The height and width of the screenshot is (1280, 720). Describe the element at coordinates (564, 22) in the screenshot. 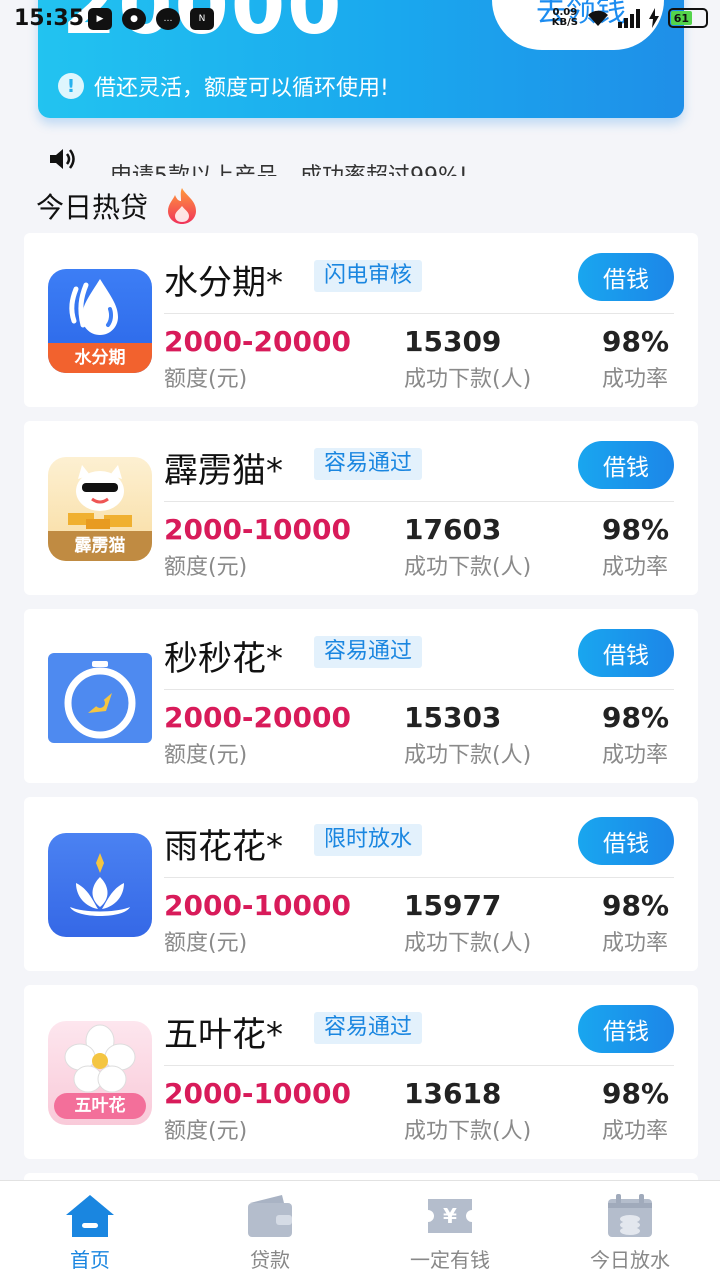

I see `network-speed-unit: KB/S` at that location.